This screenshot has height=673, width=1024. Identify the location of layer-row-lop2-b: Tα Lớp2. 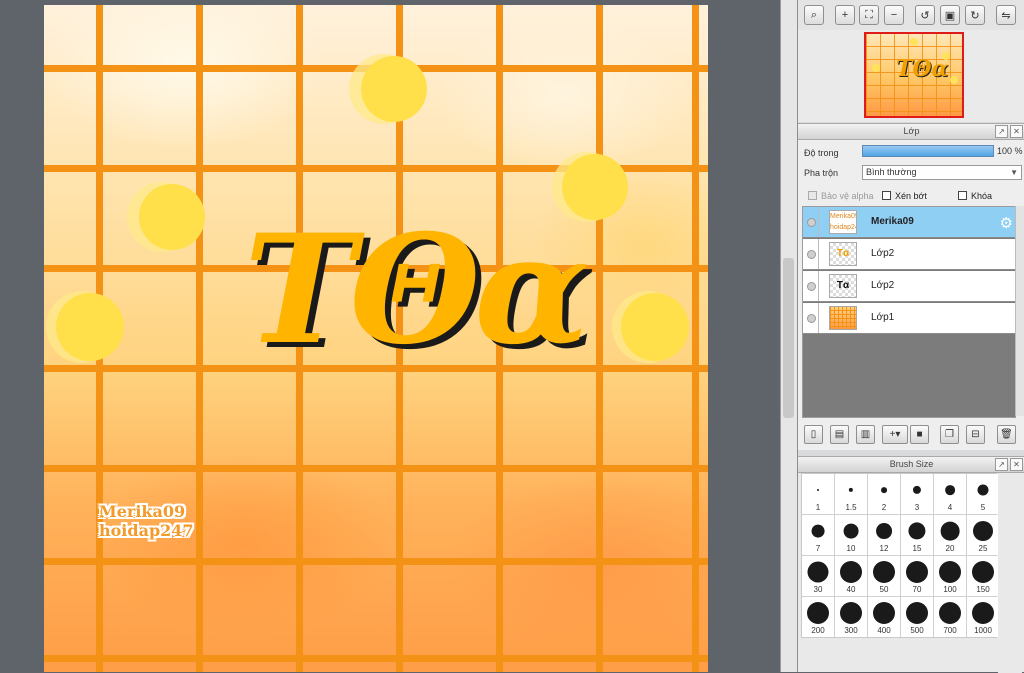
(909, 286).